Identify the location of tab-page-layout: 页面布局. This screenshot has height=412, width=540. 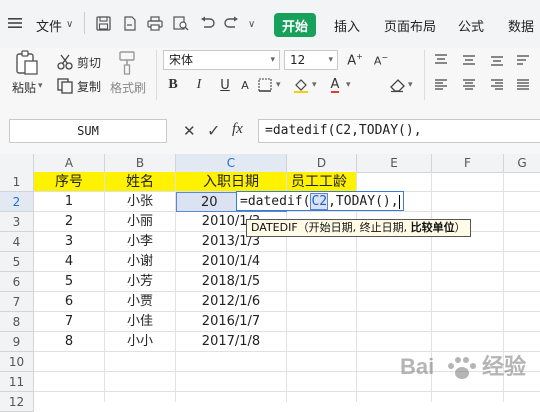
(410, 25).